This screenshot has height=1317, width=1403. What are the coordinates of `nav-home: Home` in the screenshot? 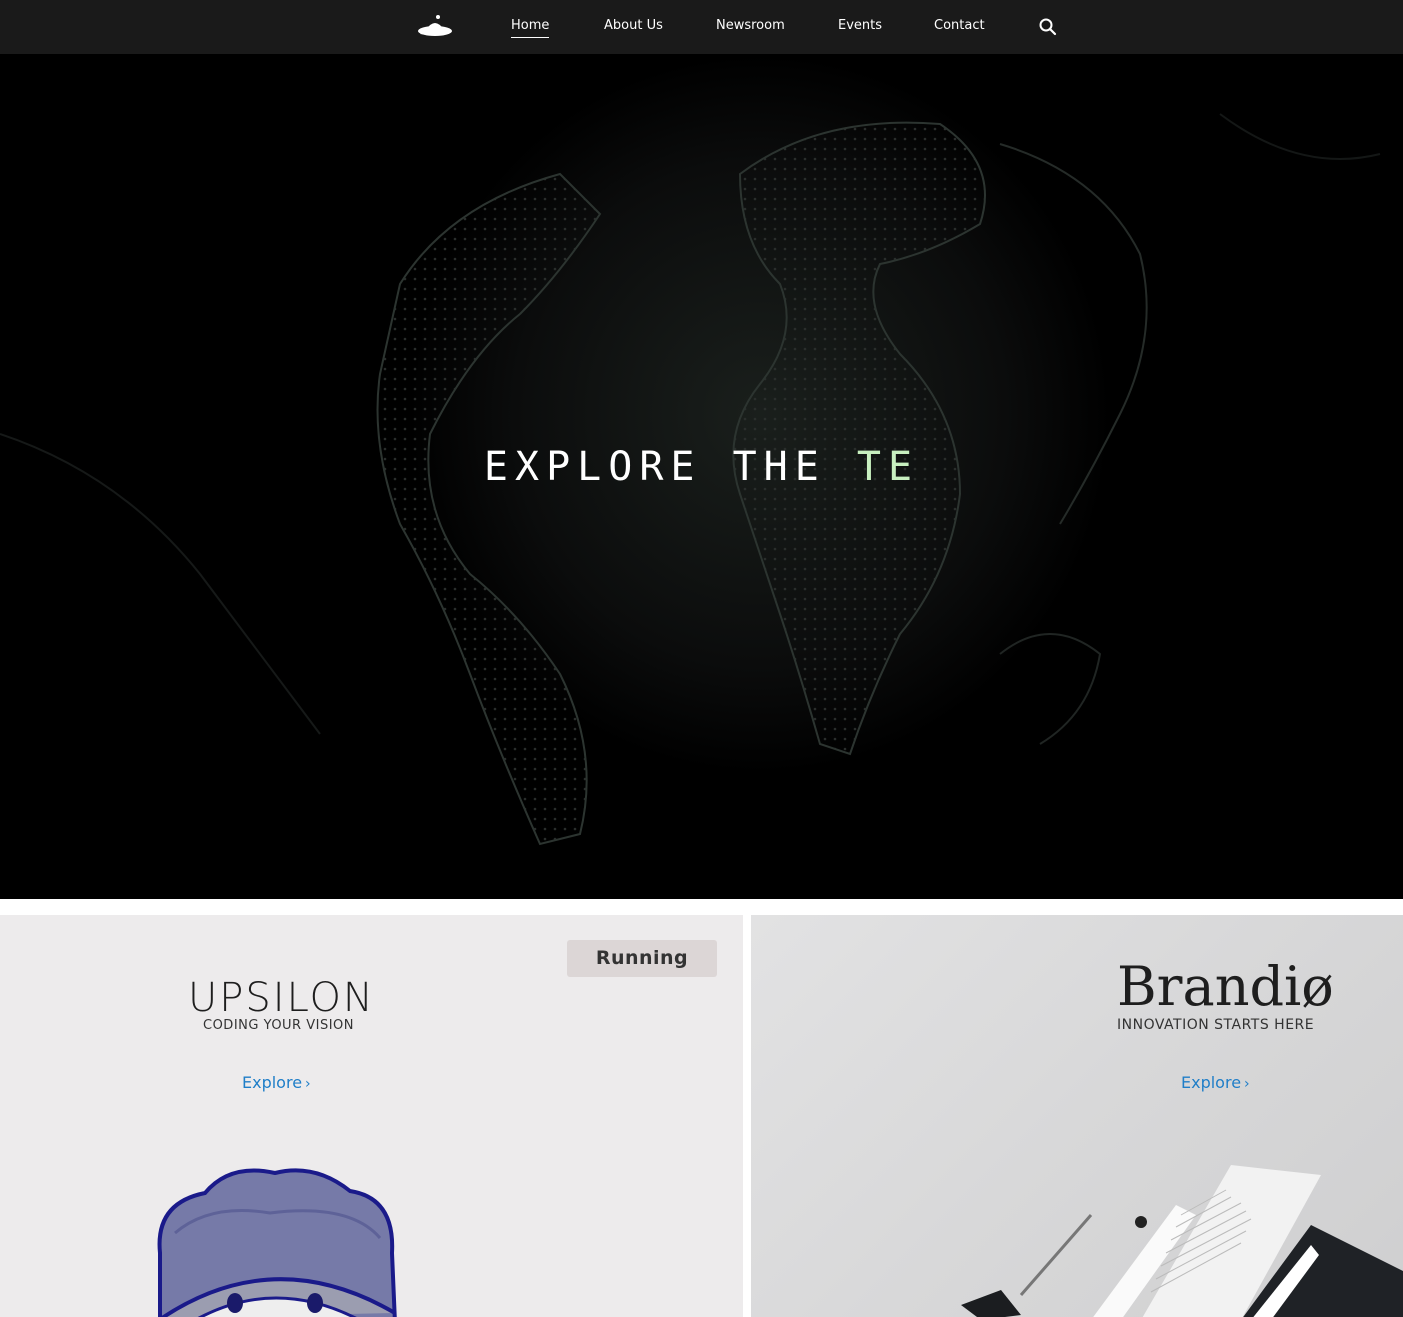 It's located at (530, 28).